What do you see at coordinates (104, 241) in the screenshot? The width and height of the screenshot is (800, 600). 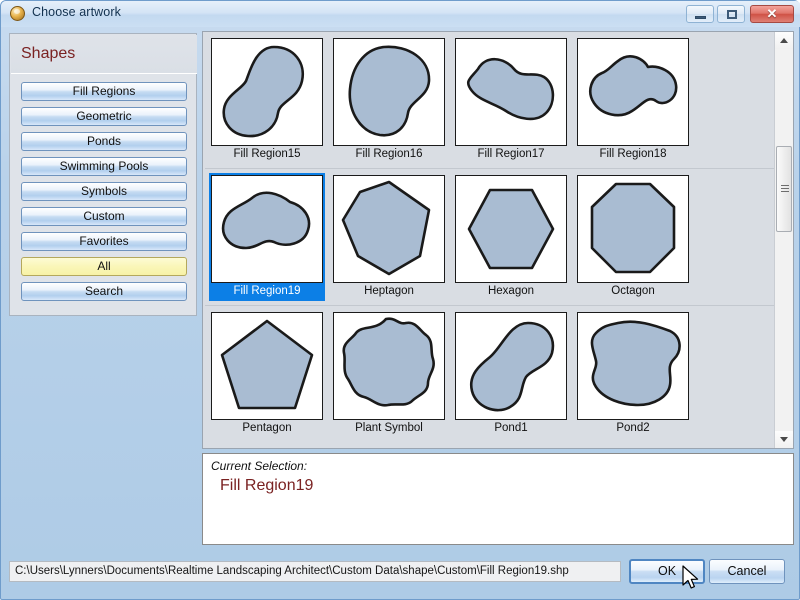 I see `sidebar-item-favorites: Favorites` at bounding box center [104, 241].